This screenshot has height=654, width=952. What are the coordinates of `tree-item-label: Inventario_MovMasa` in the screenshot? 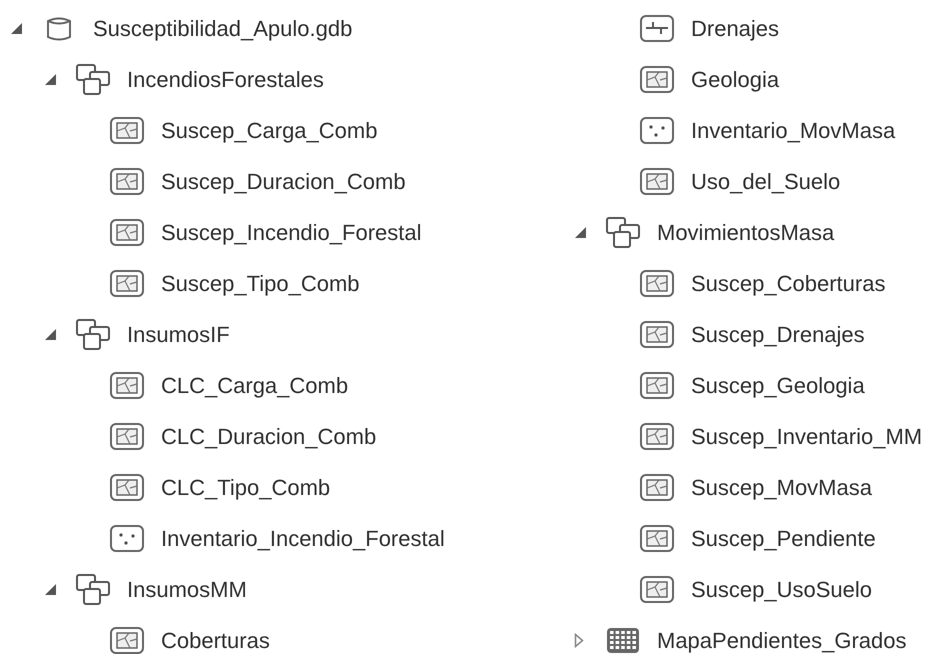 It's located at (793, 131).